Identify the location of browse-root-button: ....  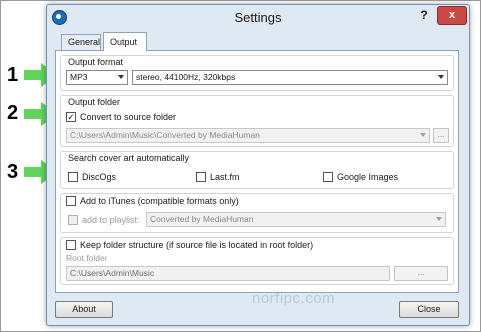
(421, 273).